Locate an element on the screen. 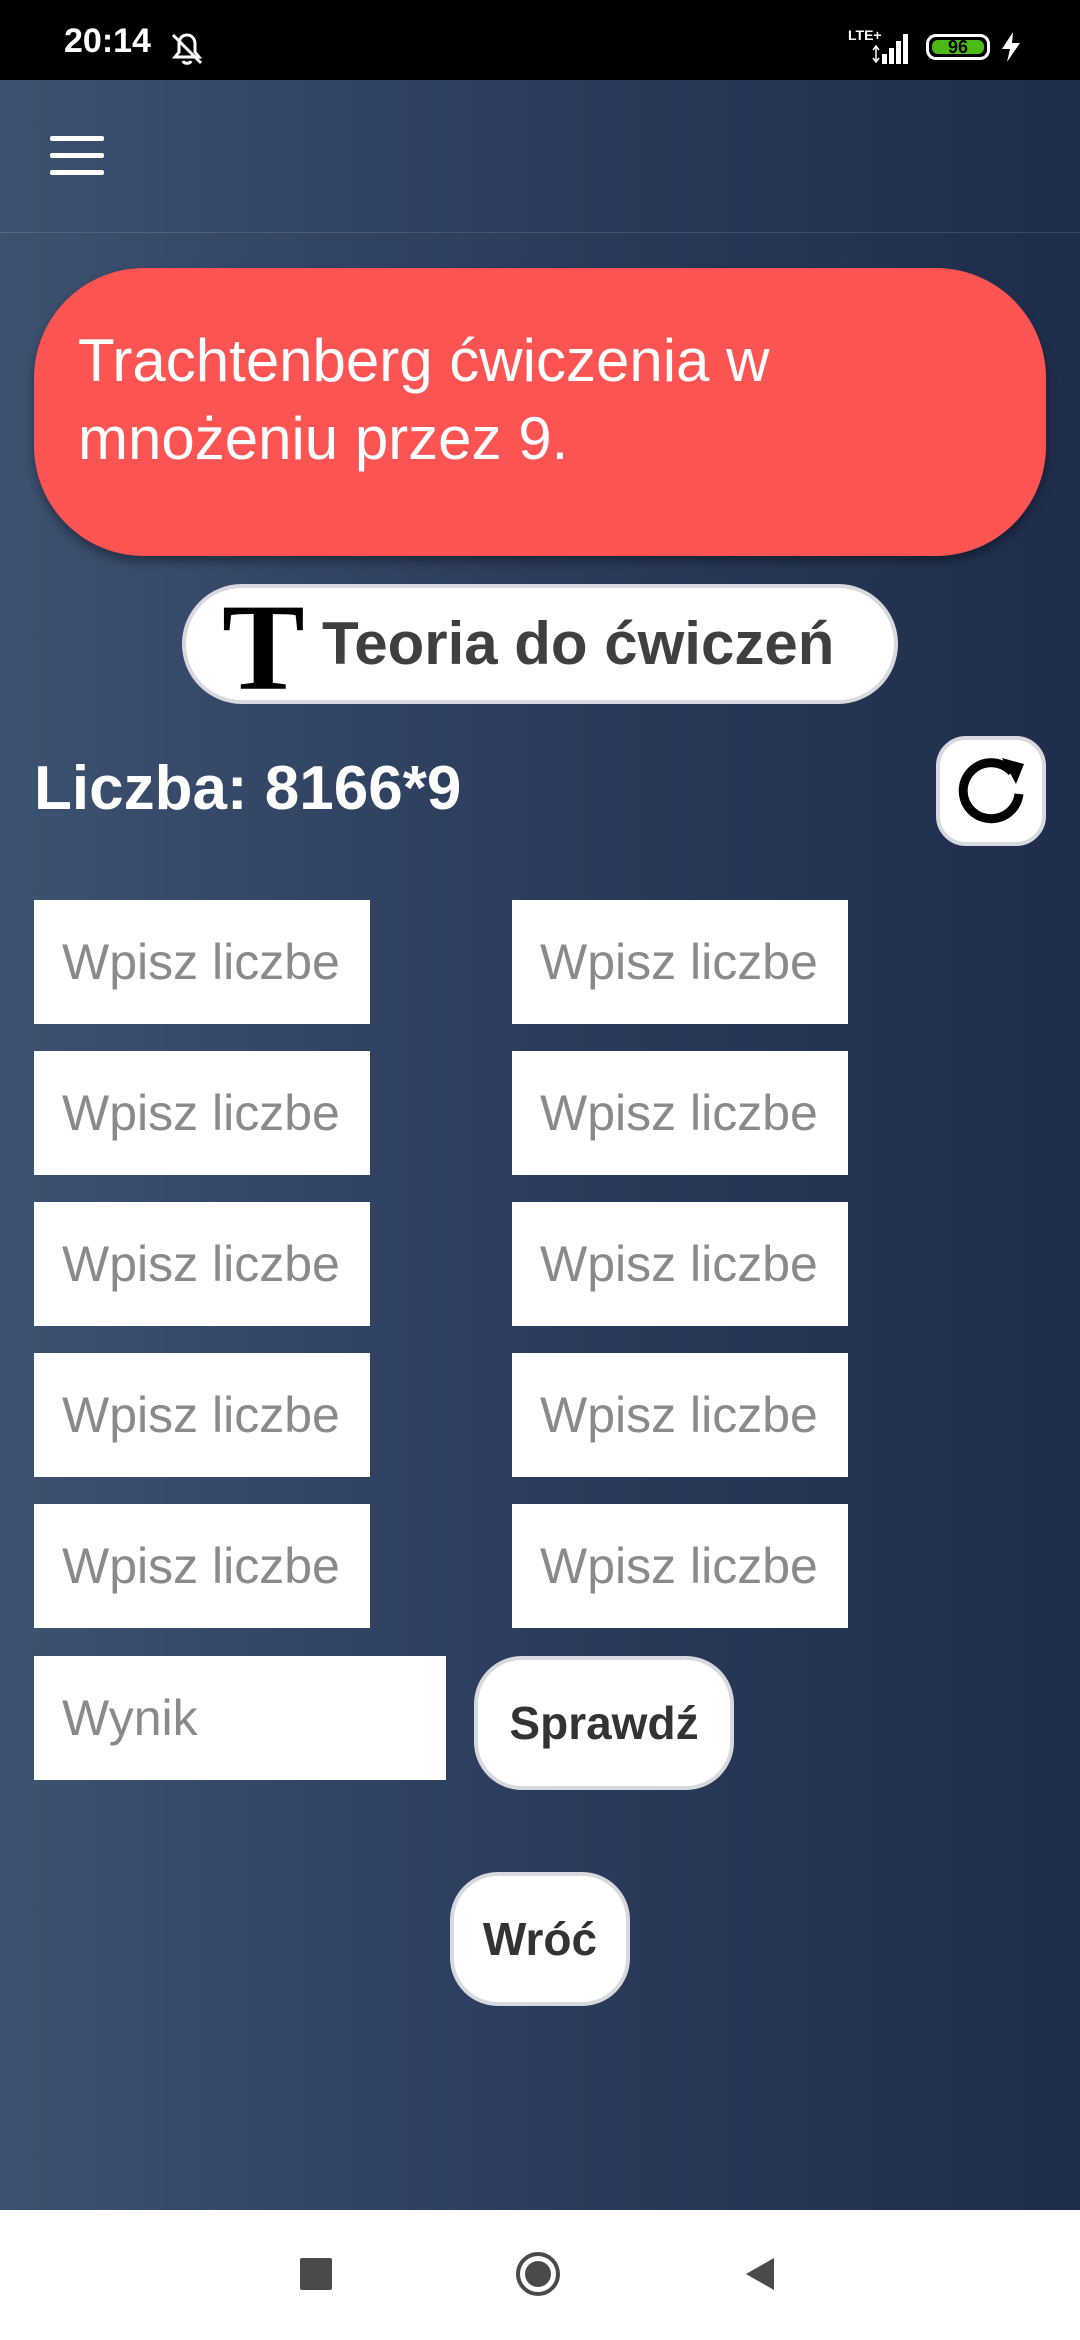 This screenshot has height=2340, width=1080. signal-icon is located at coordinates (890, 49).